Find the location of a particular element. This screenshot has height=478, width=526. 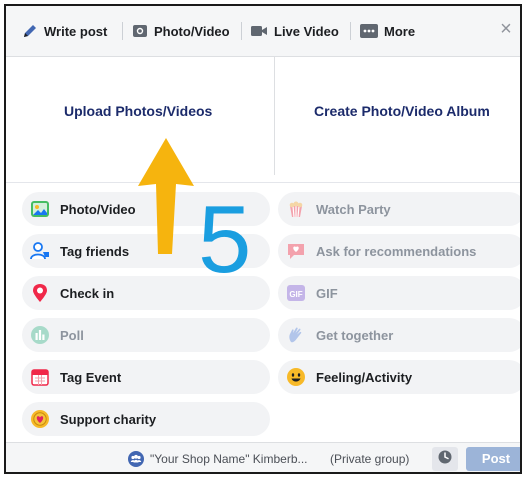

charity-heart-icon is located at coordinates (40, 419).